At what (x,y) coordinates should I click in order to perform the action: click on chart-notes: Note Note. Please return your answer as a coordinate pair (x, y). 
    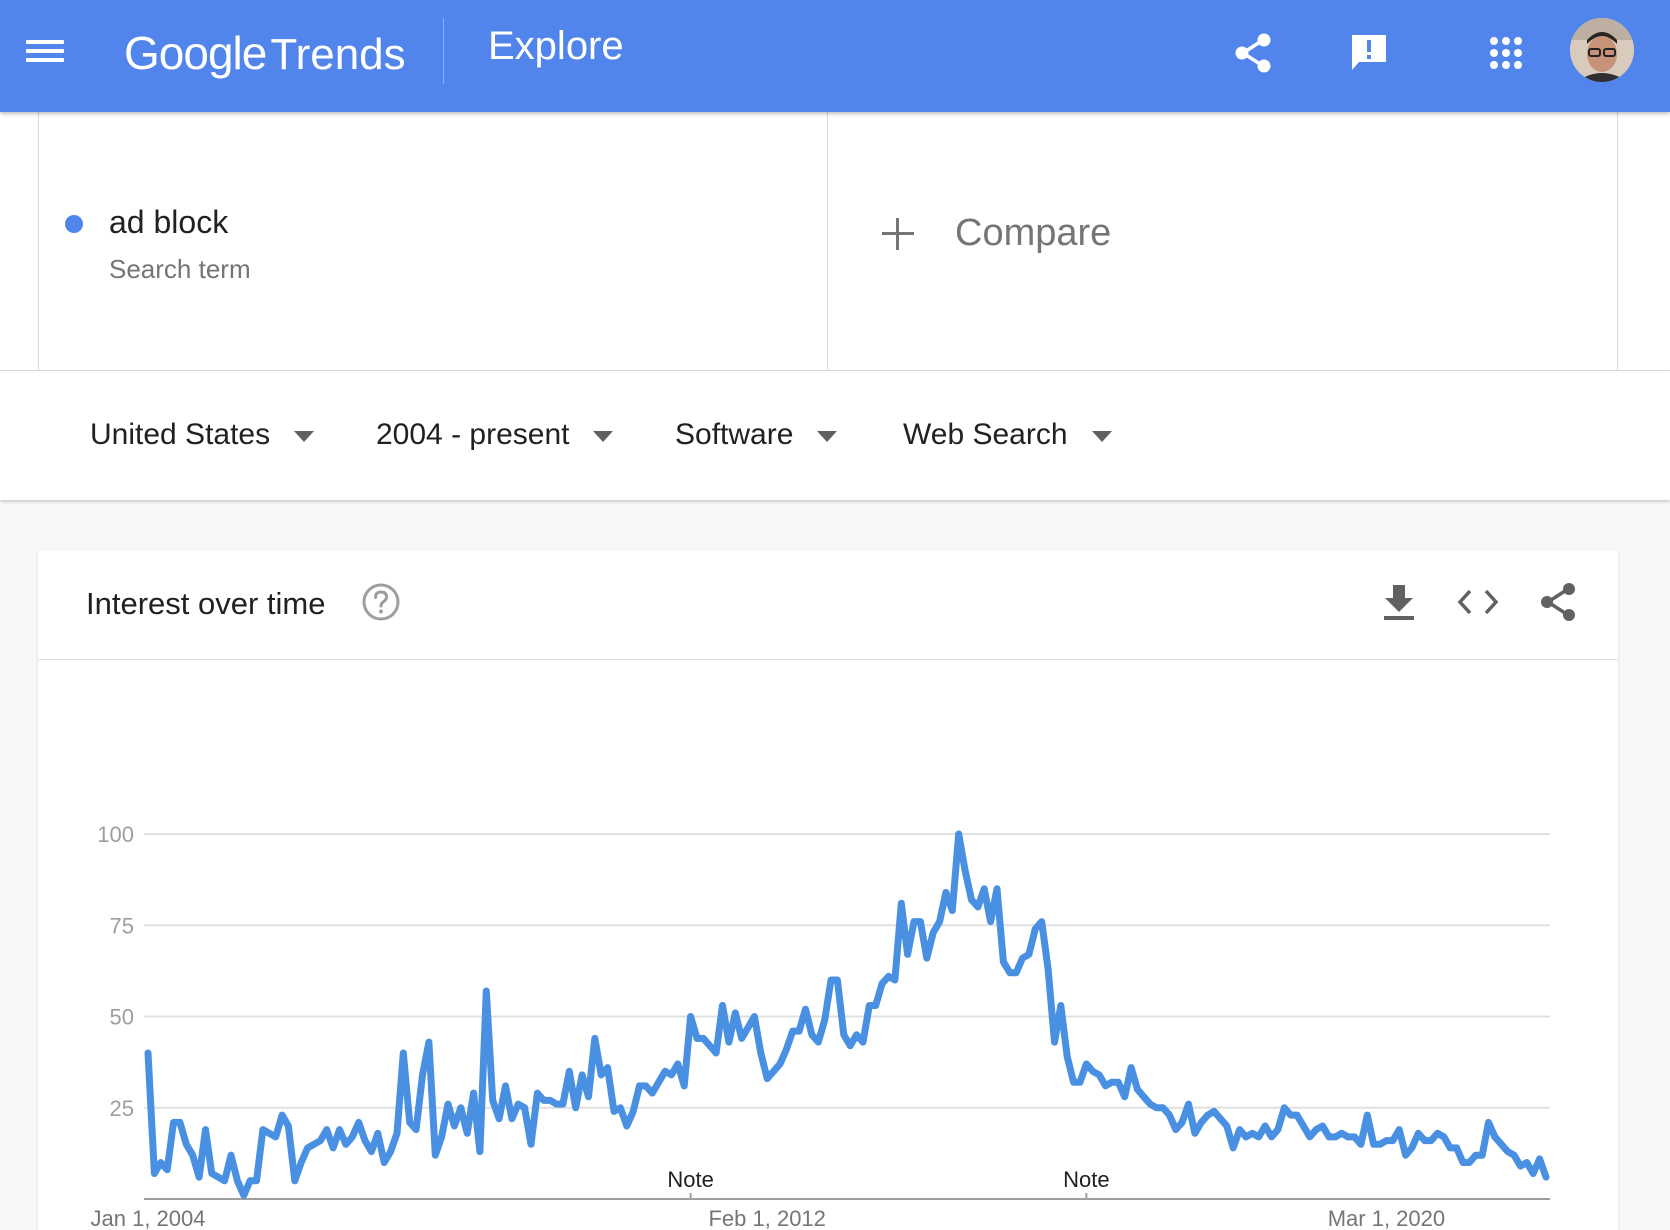
    Looking at the image, I should click on (888, 1183).